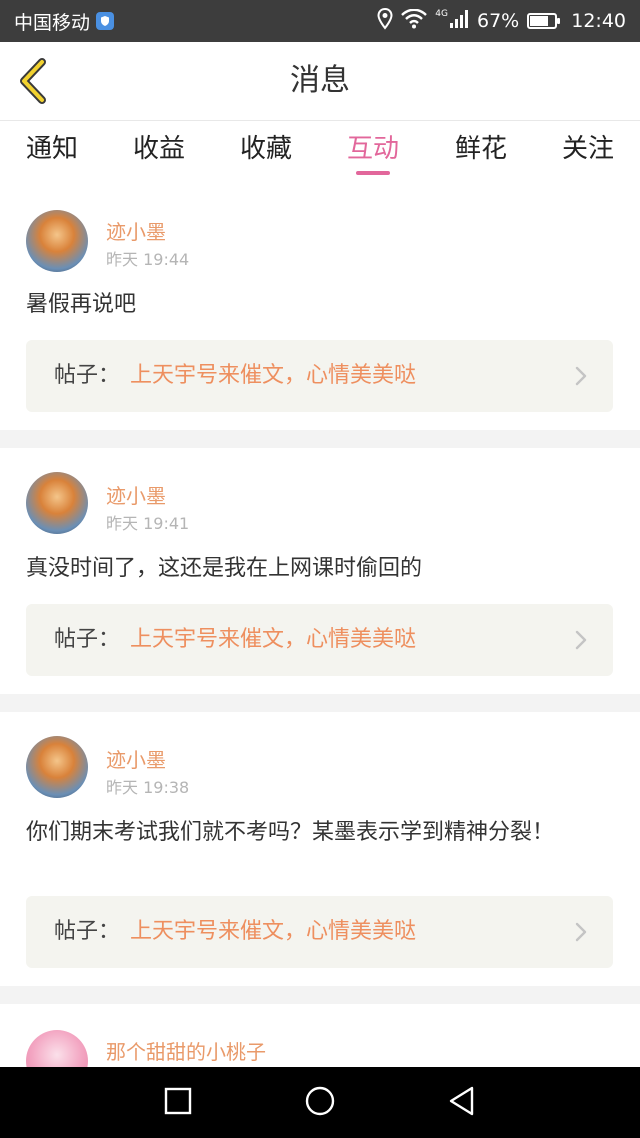 This screenshot has height=1138, width=640. I want to click on message-text: 暑假再说吧, so click(81, 304).